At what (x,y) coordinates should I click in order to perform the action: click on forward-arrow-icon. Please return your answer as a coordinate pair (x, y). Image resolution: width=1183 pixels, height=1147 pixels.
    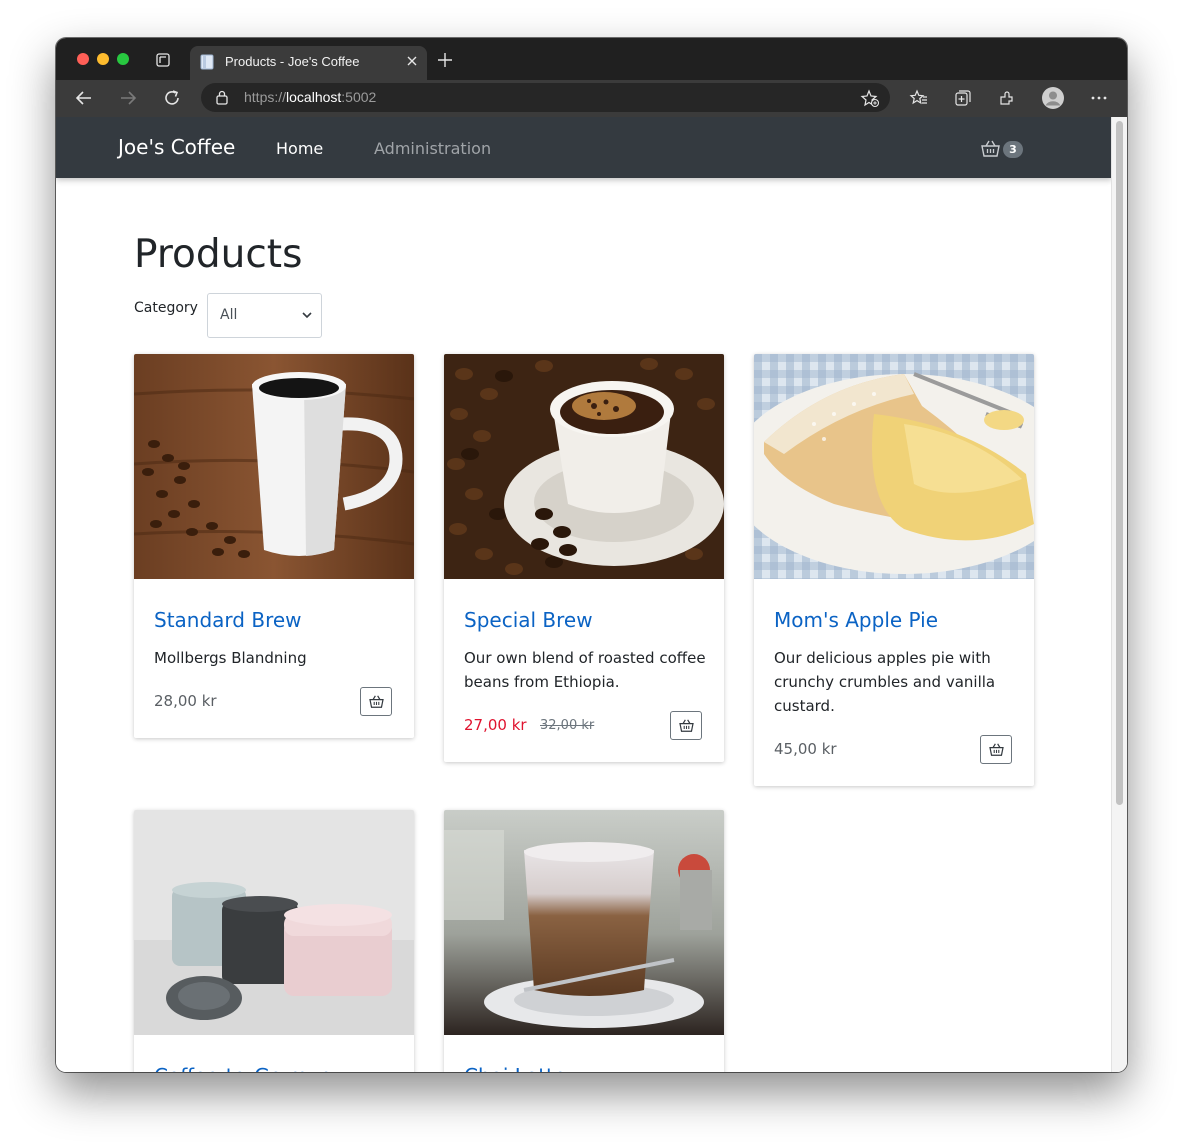
    Looking at the image, I should click on (128, 98).